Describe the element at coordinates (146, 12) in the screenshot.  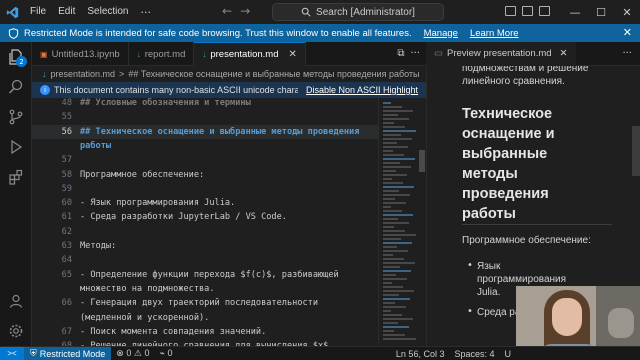
I see `menu-more-button: ···` at that location.